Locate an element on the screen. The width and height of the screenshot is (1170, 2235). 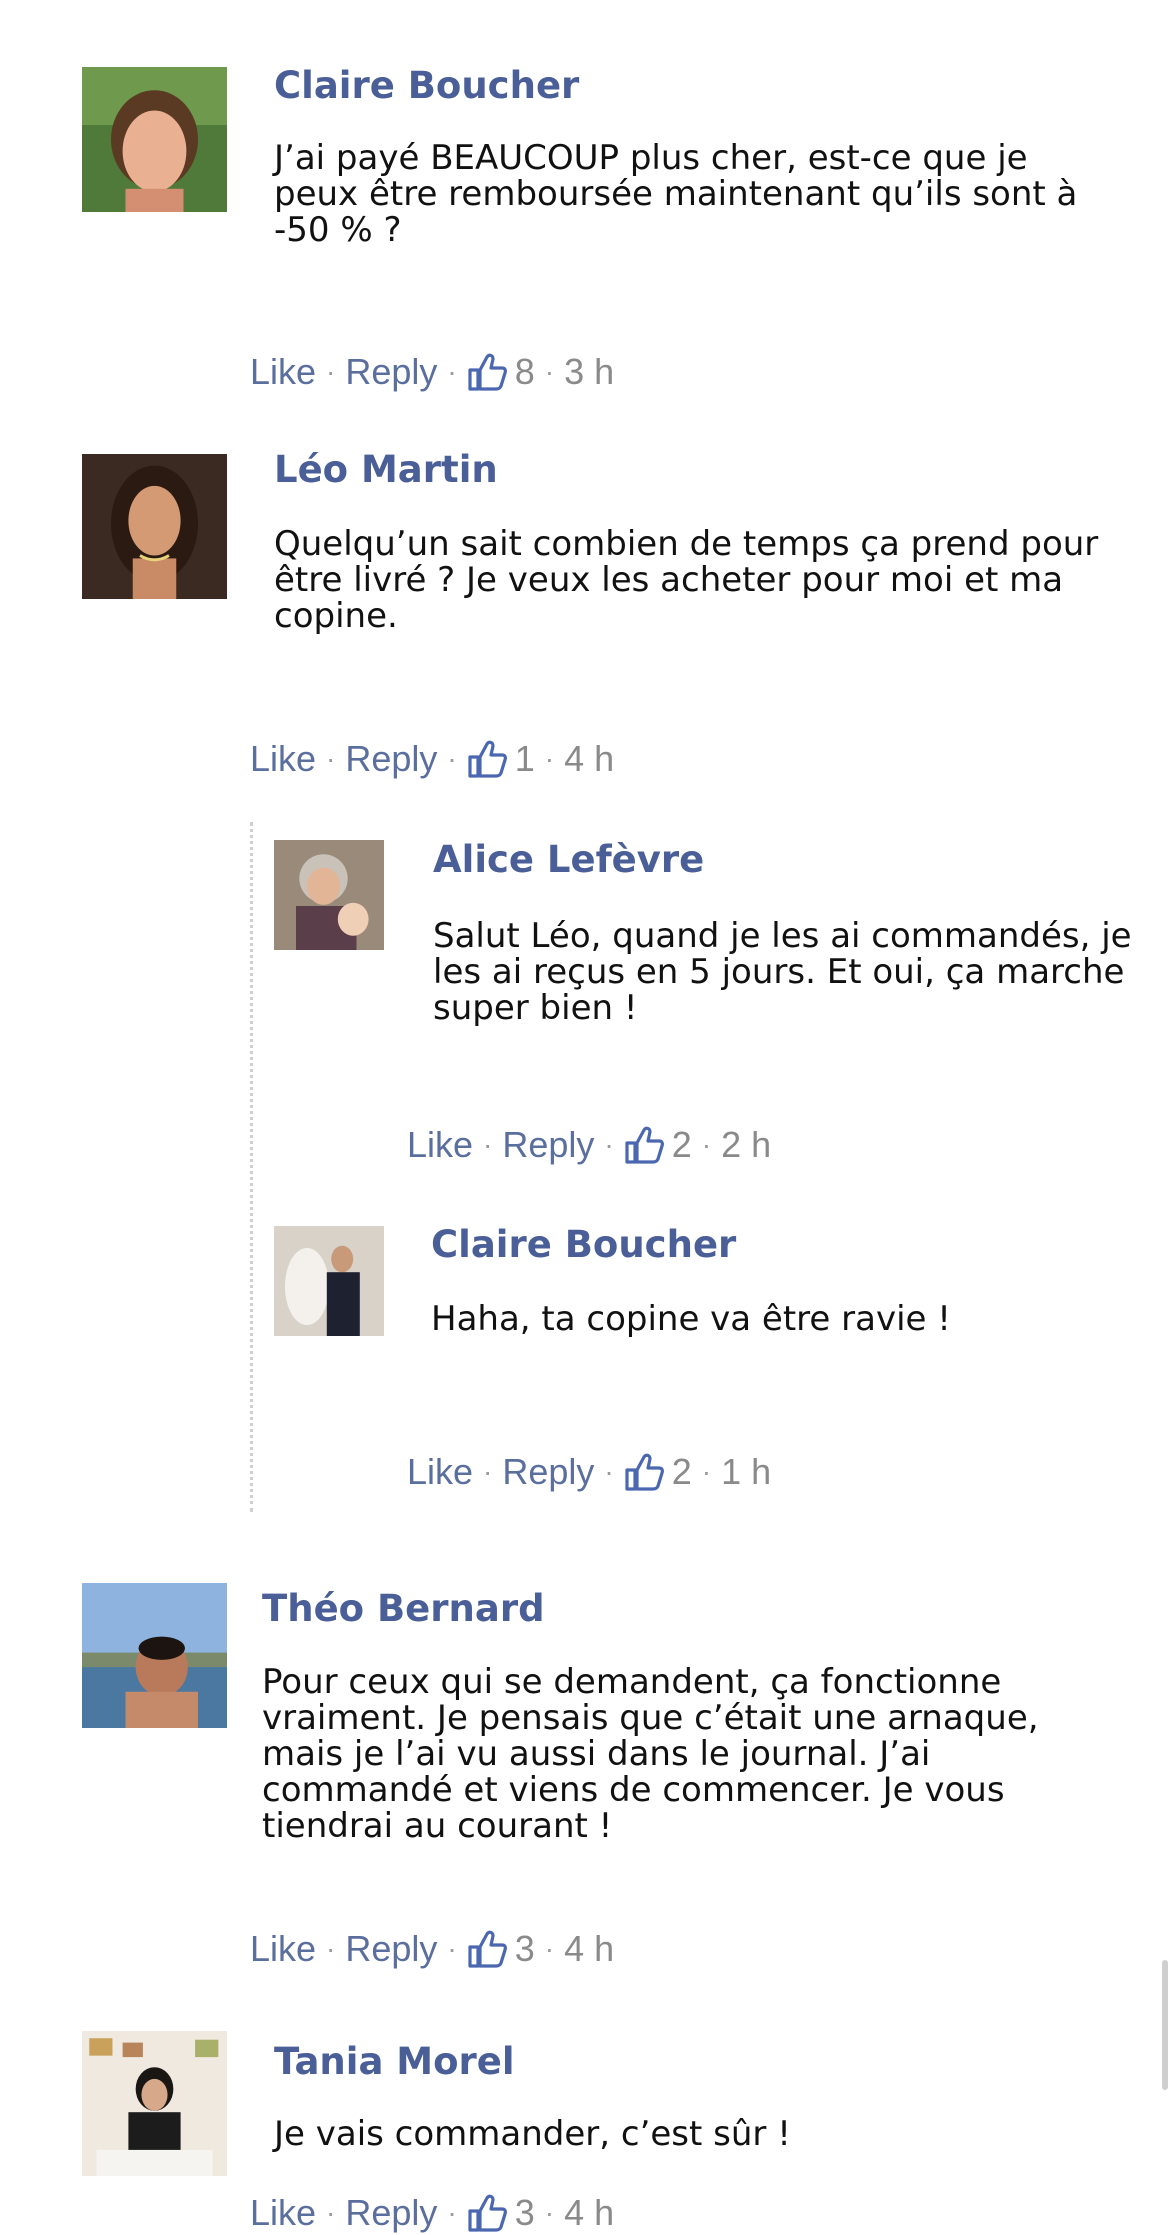
comment-text: Haha, ta copine va être ravie ! is located at coordinates (691, 1319).